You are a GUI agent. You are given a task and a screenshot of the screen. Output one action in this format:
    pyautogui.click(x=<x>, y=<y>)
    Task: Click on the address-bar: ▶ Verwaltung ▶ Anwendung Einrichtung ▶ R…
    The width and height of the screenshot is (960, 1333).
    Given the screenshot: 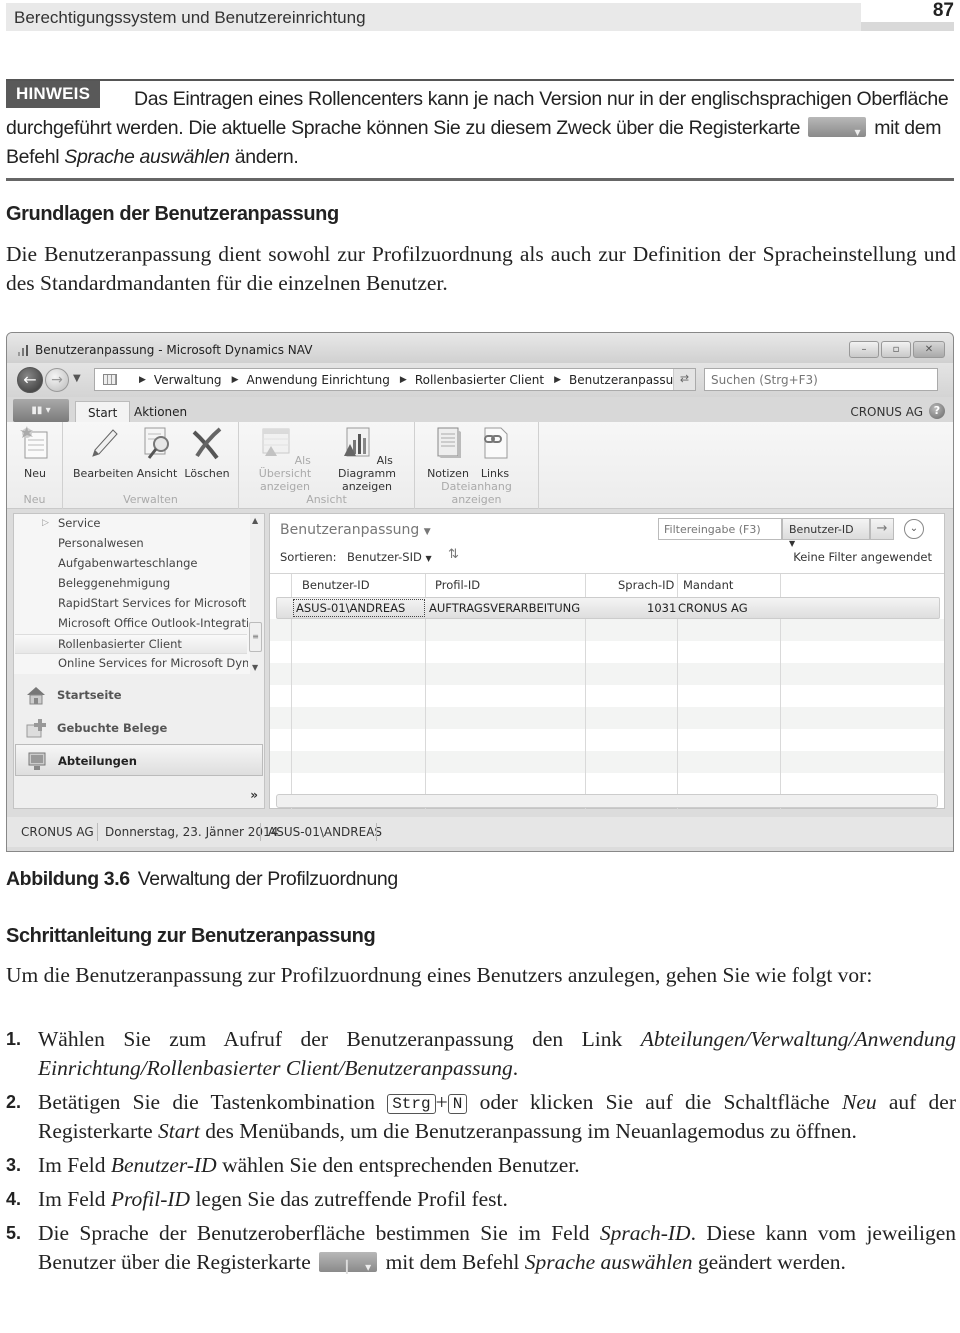 What is the action you would take?
    pyautogui.click(x=395, y=379)
    